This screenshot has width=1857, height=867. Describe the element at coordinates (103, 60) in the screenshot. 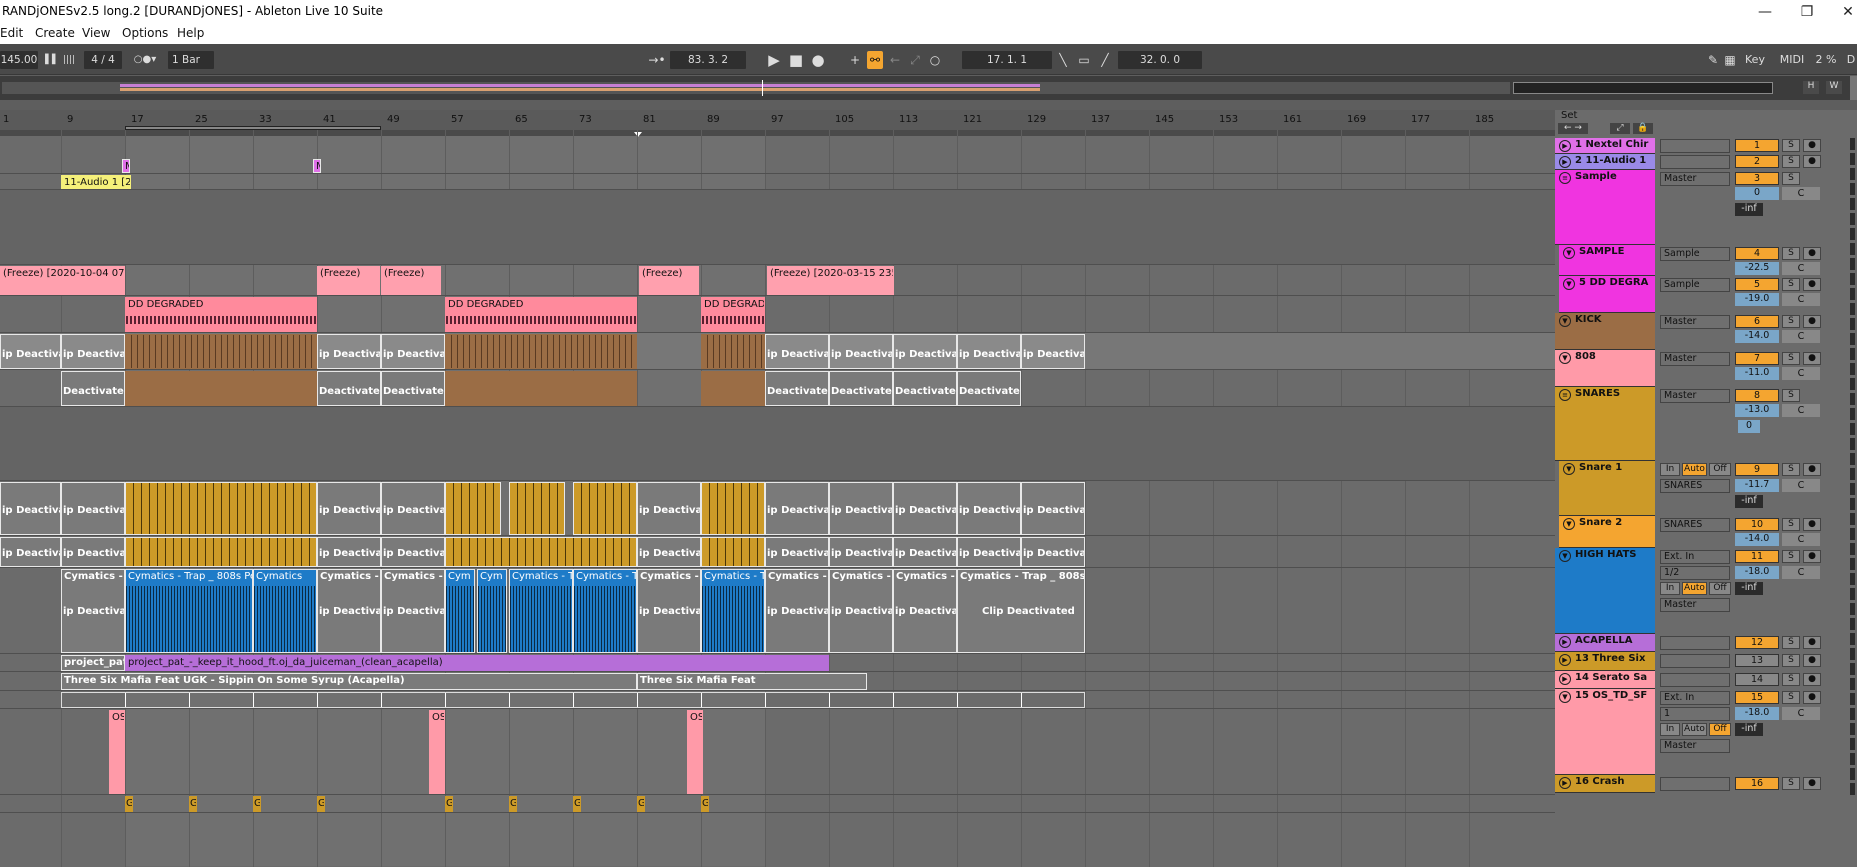

I see `time-signature-field: 4 / 4` at that location.